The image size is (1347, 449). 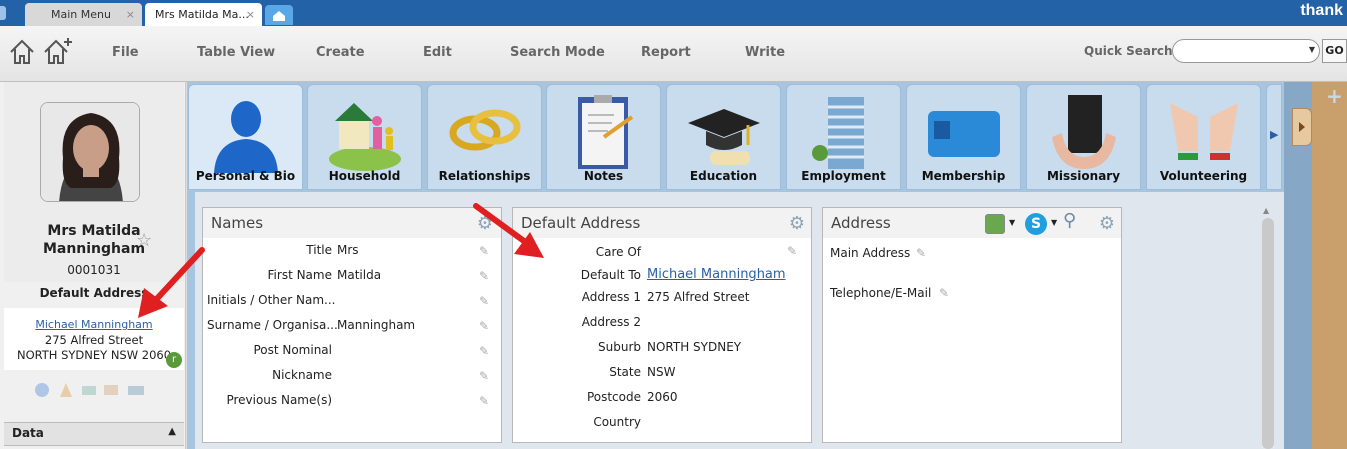 I want to click on field-value-first-name: Matilda, so click(x=359, y=275).